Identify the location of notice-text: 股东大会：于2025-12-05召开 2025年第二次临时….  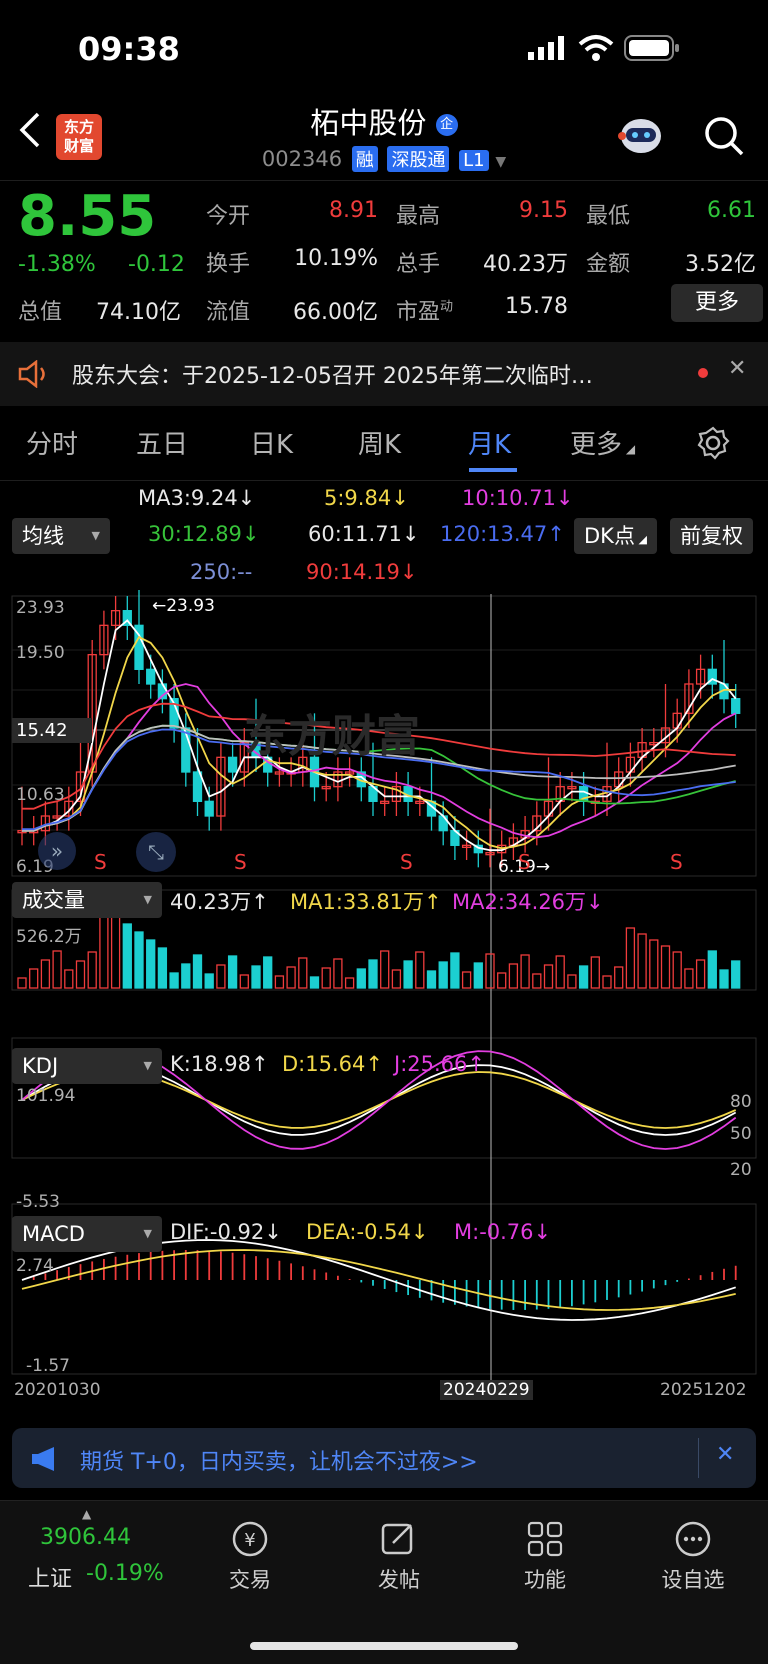
(332, 376).